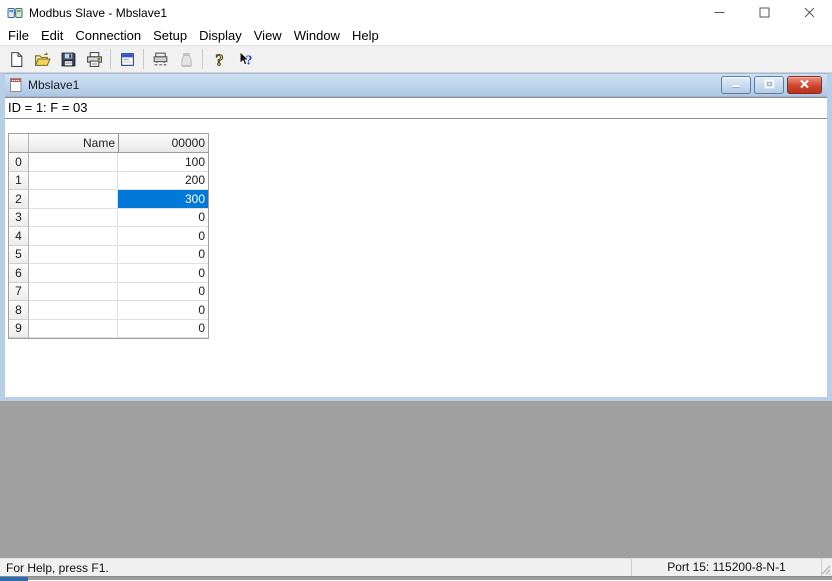 Image resolution: width=832 pixels, height=581 pixels. Describe the element at coordinates (19, 162) in the screenshot. I see `row-header-cell: 0` at that location.